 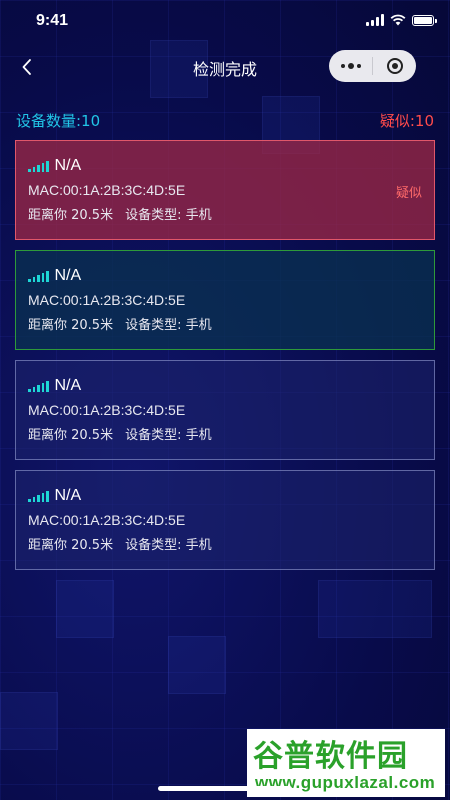 What do you see at coordinates (330, 756) in the screenshot?
I see `watermark-brand: 谷普软件园` at bounding box center [330, 756].